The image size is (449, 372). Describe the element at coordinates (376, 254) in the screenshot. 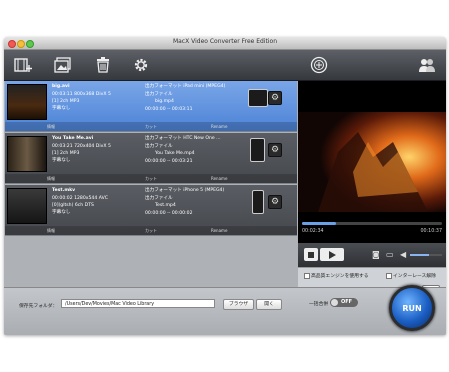

I see `snapshot-icon: ◙` at that location.